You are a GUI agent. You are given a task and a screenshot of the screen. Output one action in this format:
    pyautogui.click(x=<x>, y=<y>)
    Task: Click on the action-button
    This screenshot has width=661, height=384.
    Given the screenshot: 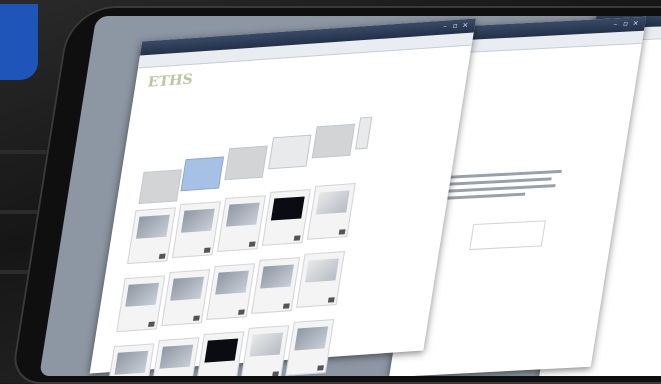 What is the action you would take?
    pyautogui.click(x=507, y=235)
    